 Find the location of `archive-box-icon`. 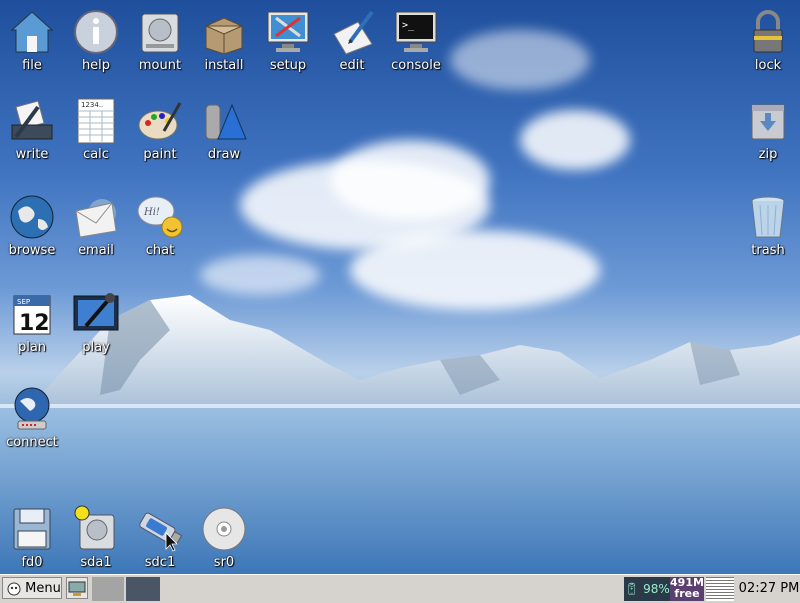

archive-box-icon is located at coordinates (768, 122).